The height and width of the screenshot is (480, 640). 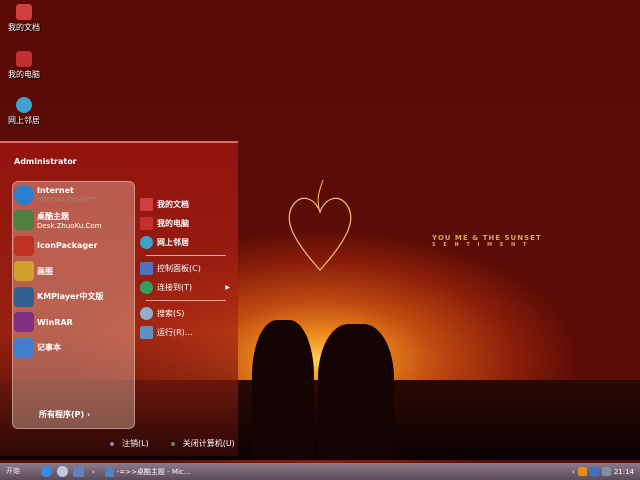 What do you see at coordinates (146, 313) in the screenshot?
I see `search-icon` at bounding box center [146, 313].